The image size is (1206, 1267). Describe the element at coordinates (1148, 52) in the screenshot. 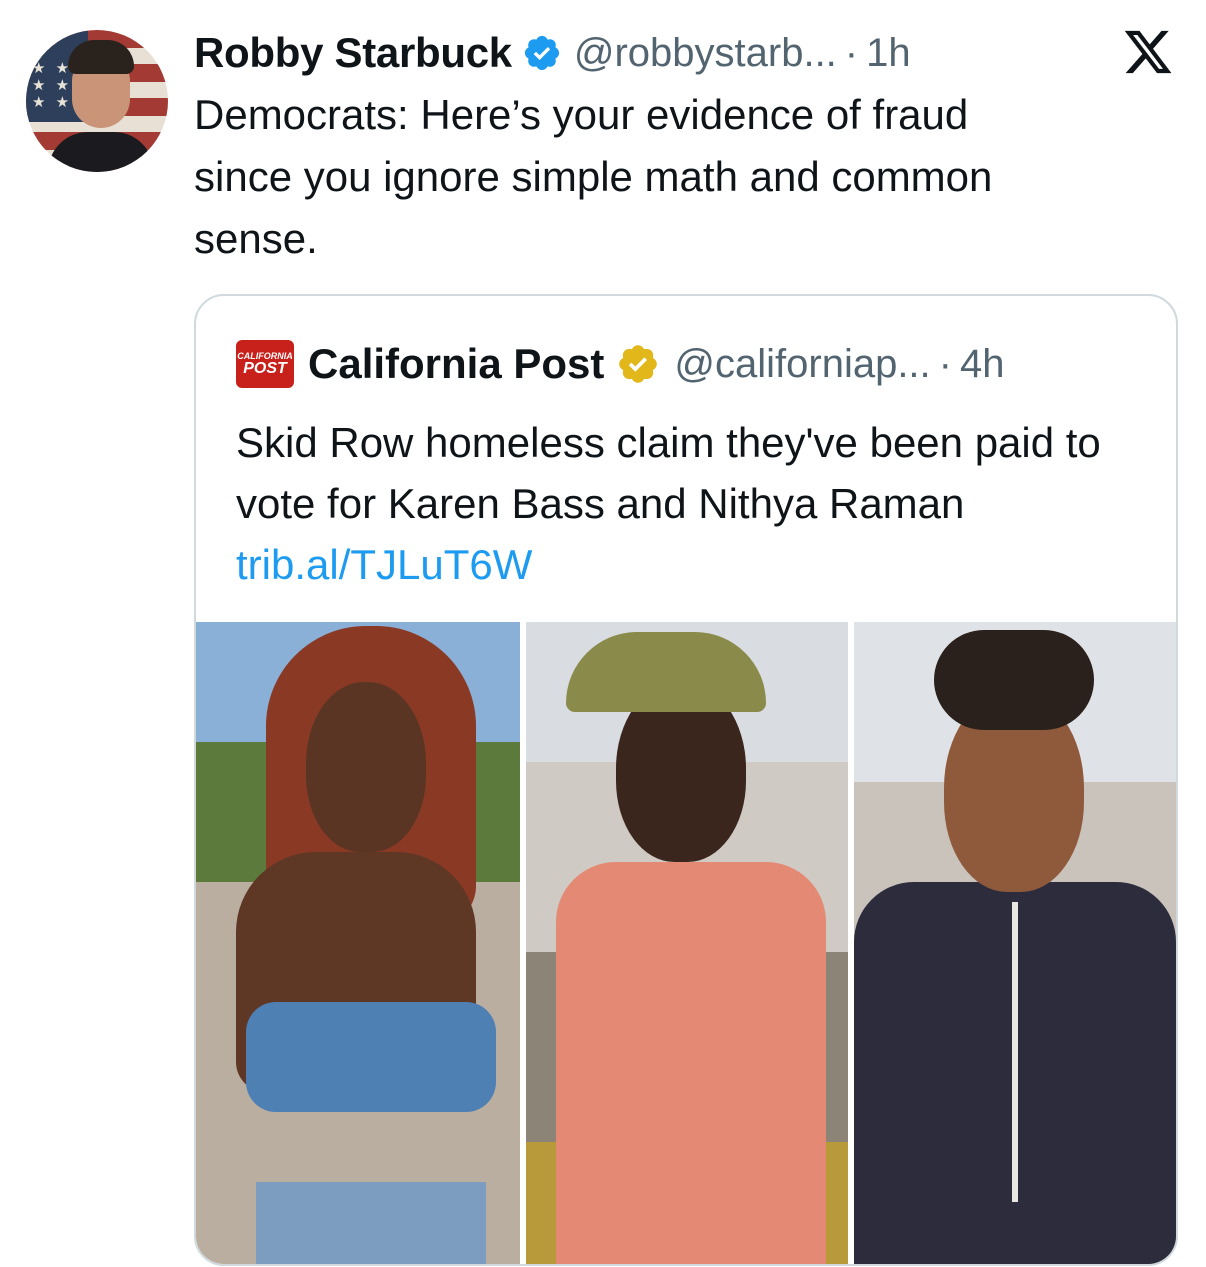

I see `x-logo-icon` at that location.